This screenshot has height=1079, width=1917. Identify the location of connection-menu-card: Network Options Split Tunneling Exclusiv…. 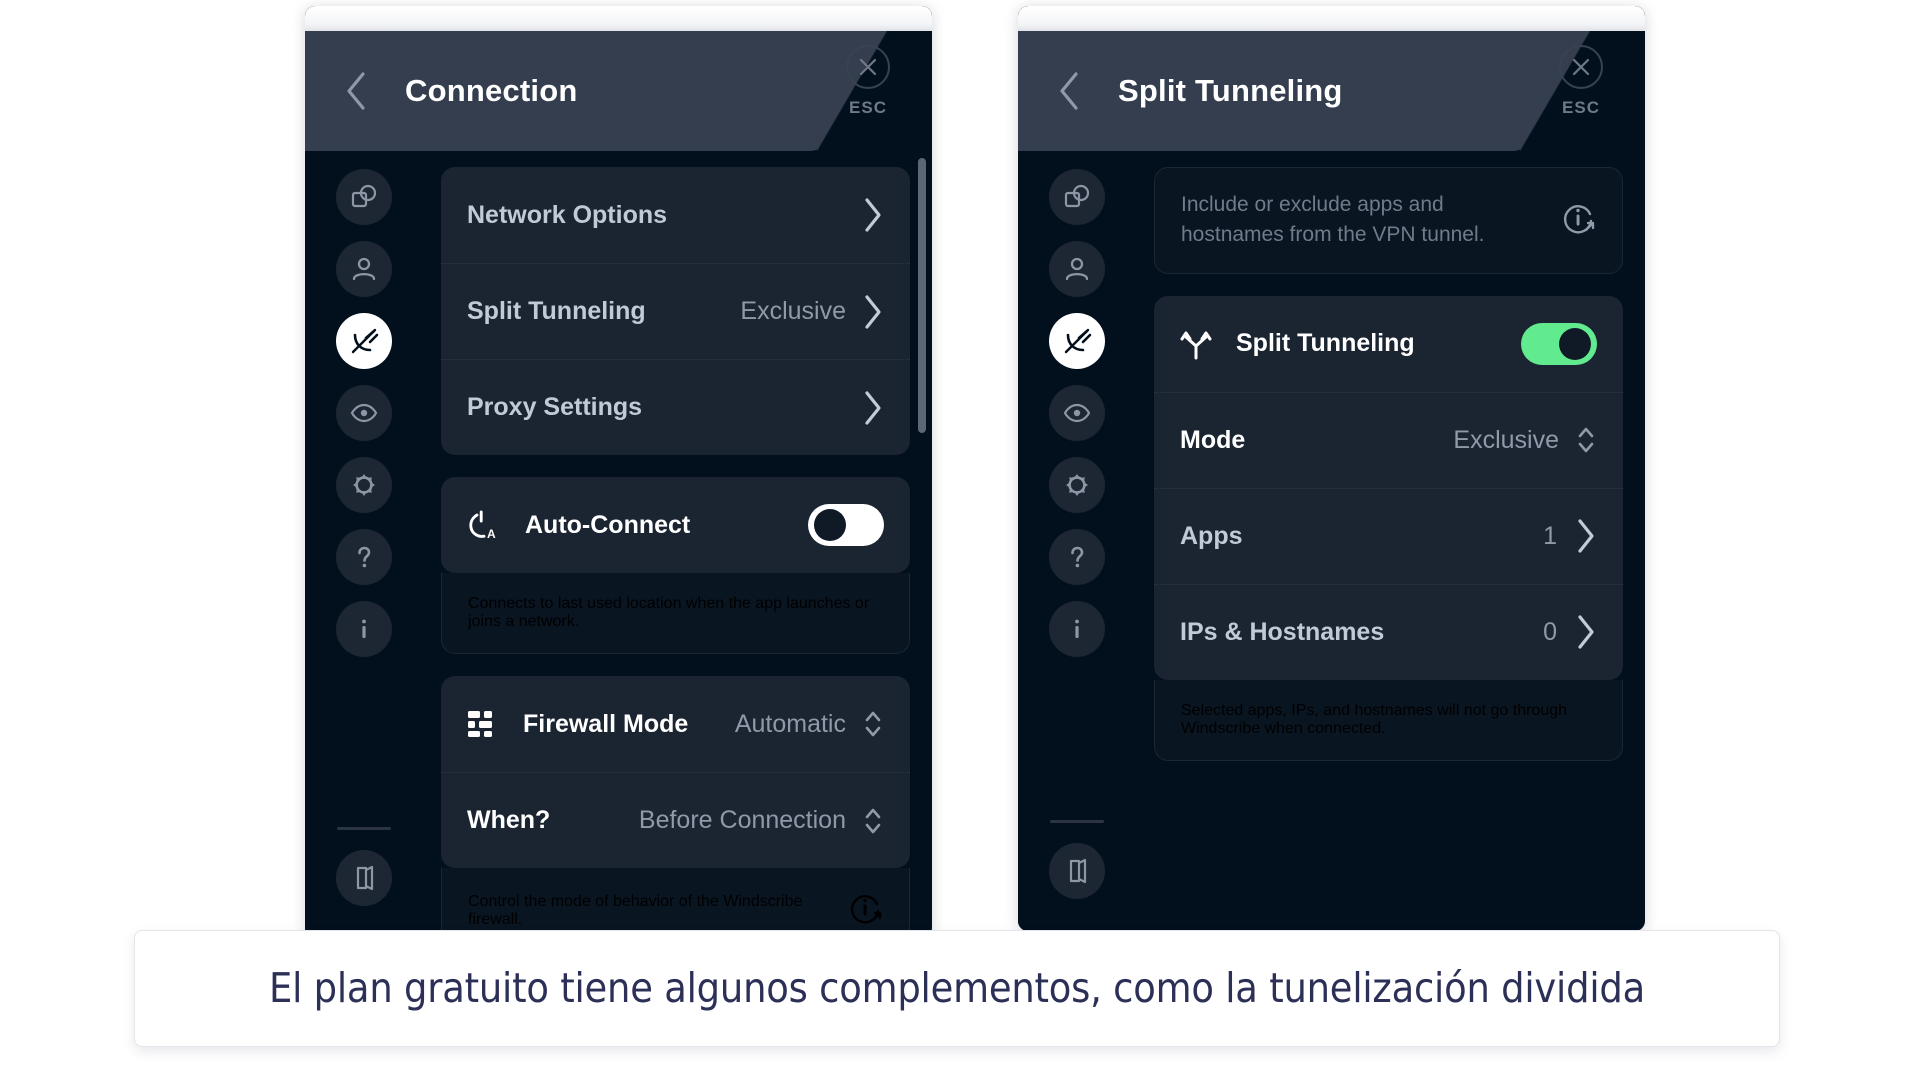
(675, 311).